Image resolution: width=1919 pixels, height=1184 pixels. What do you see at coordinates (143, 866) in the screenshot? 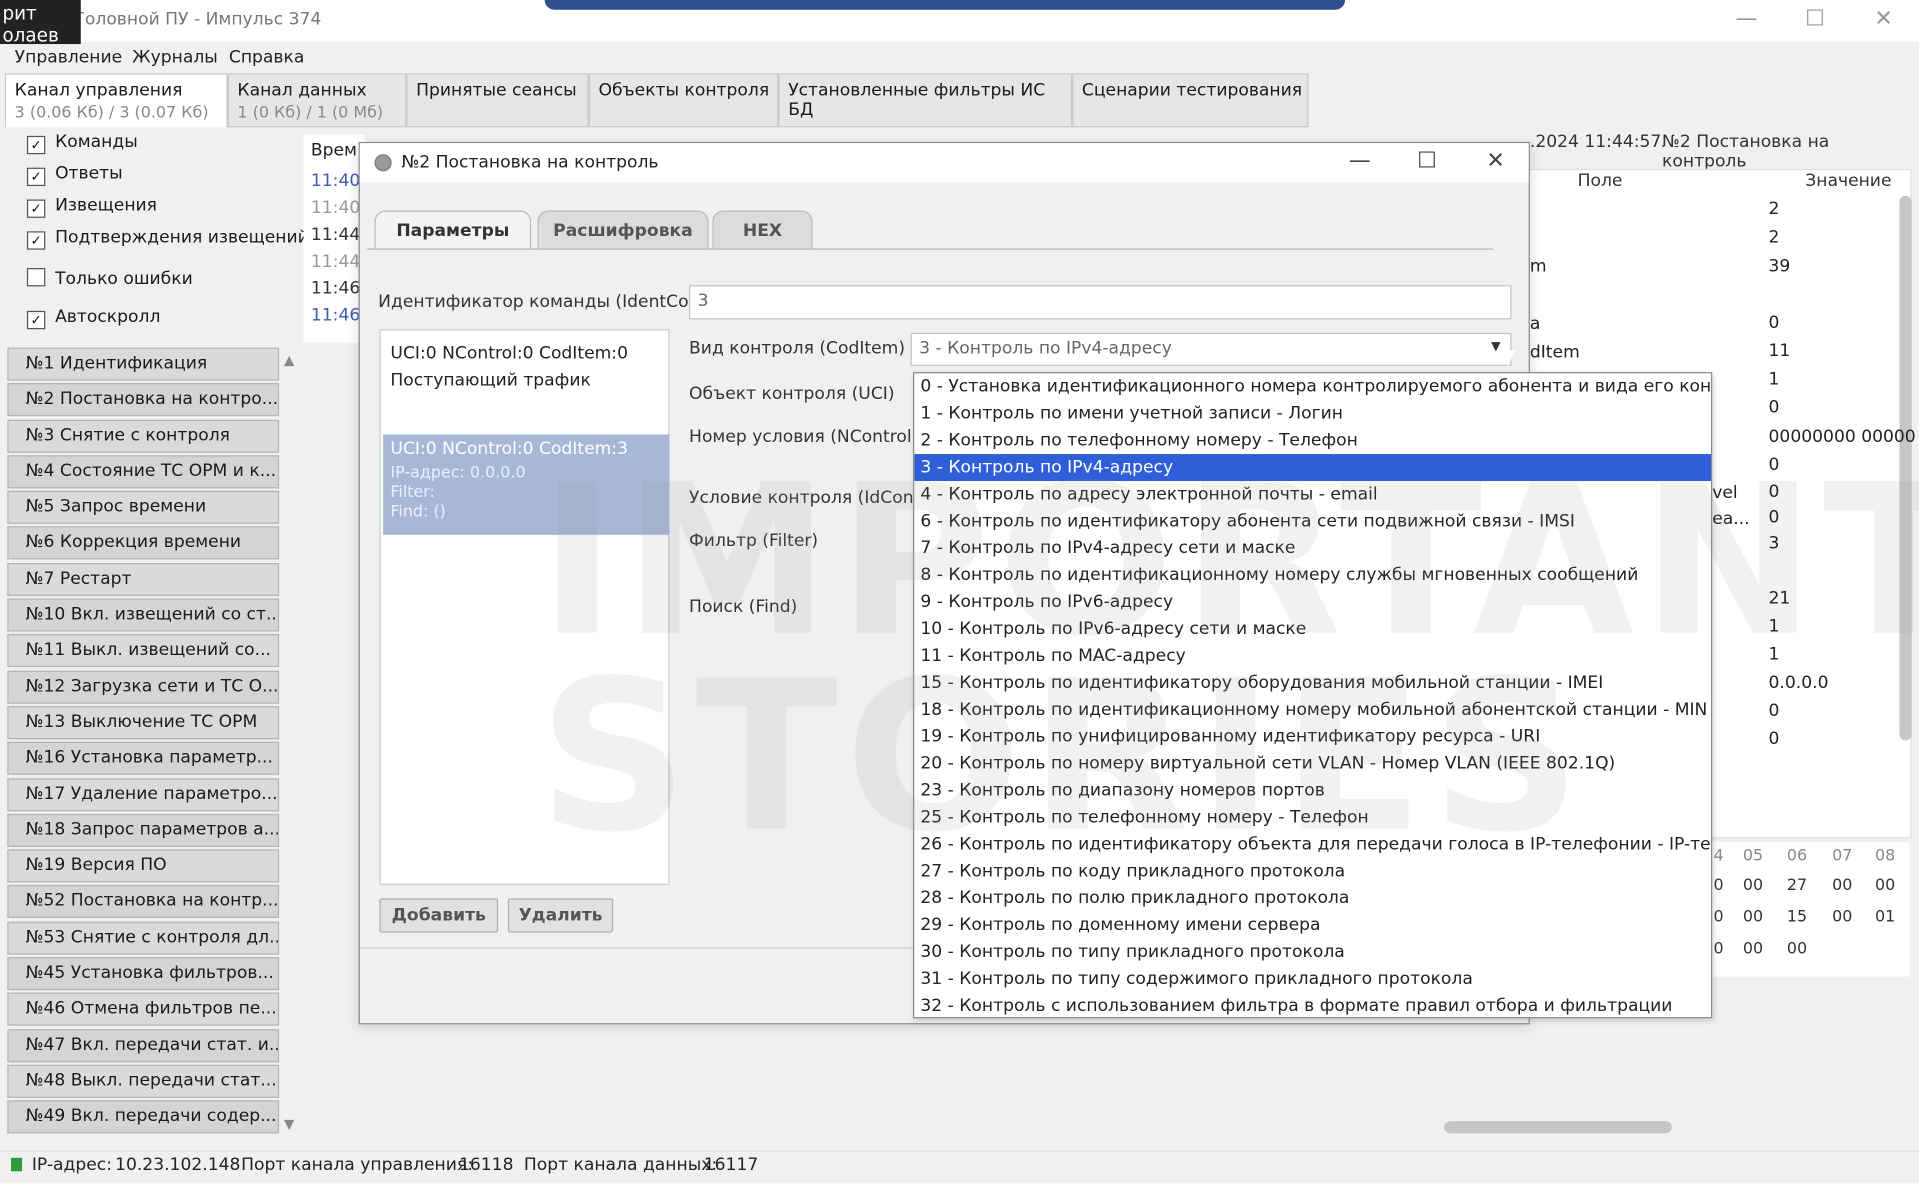
I see `command-button: №19 Версия ПО` at bounding box center [143, 866].